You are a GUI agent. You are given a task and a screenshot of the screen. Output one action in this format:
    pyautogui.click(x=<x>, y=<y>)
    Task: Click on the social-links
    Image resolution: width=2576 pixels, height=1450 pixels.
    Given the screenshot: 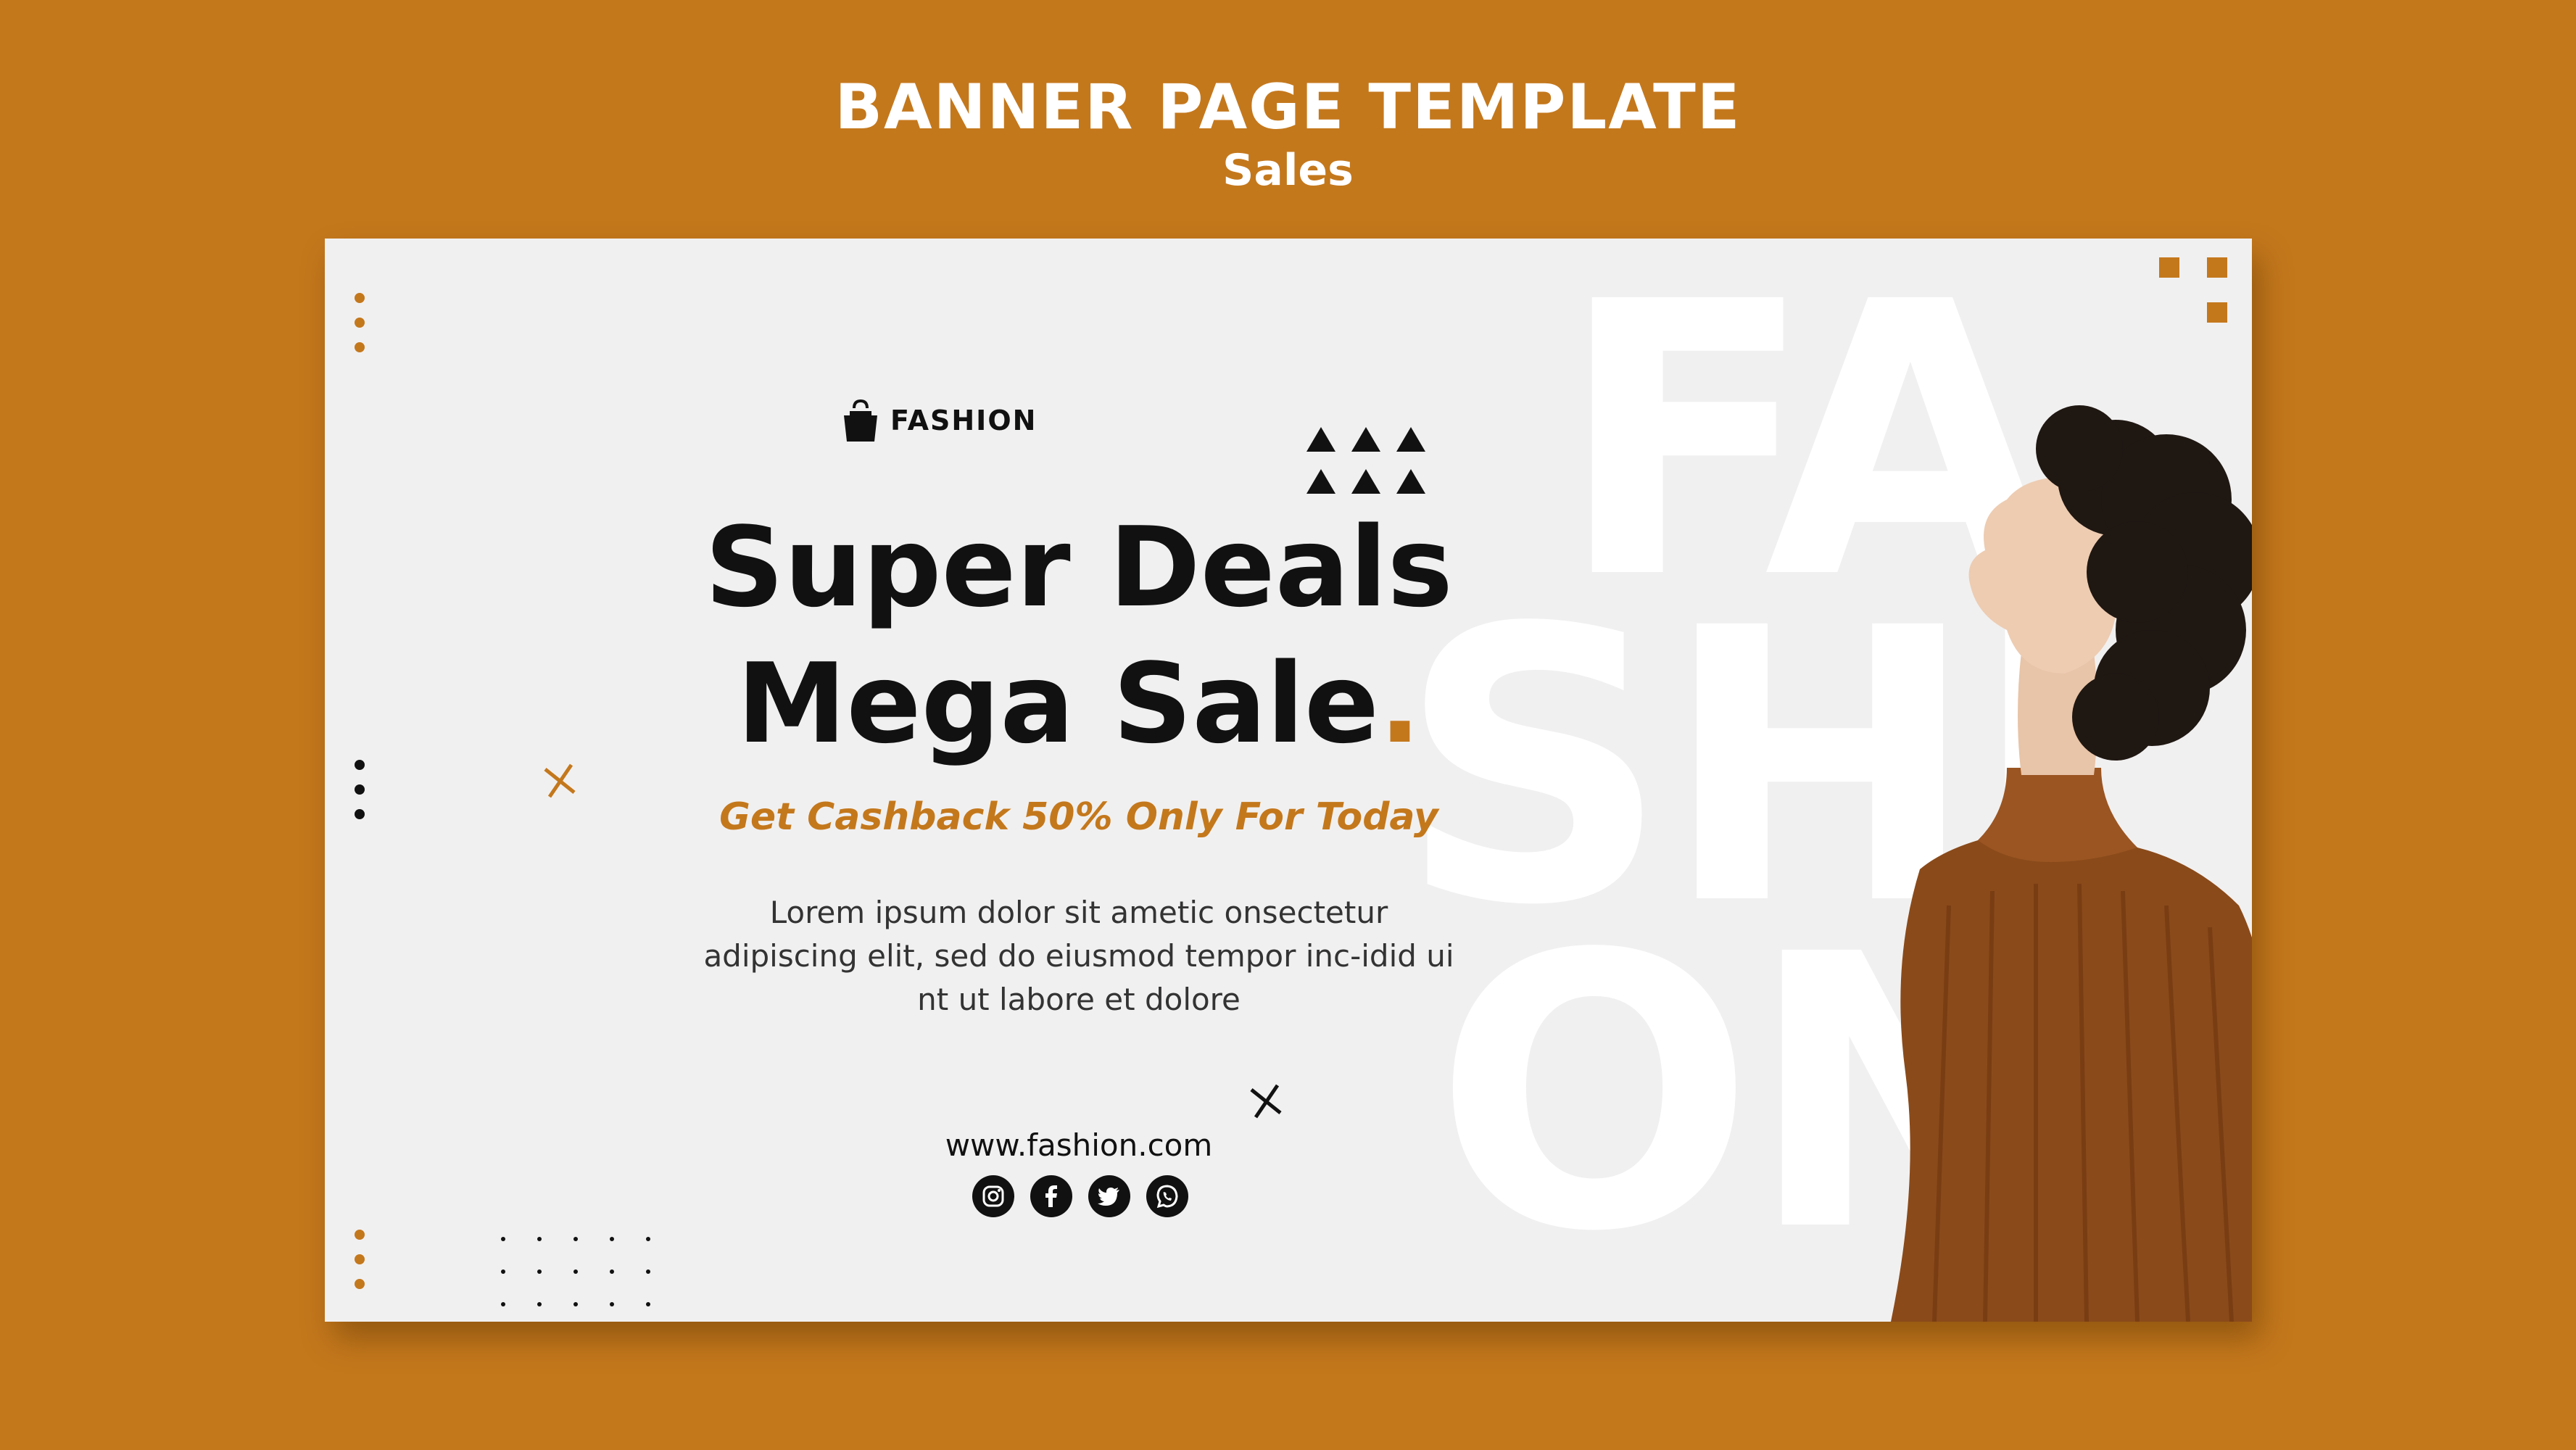 What is the action you would take?
    pyautogui.click(x=1081, y=1196)
    